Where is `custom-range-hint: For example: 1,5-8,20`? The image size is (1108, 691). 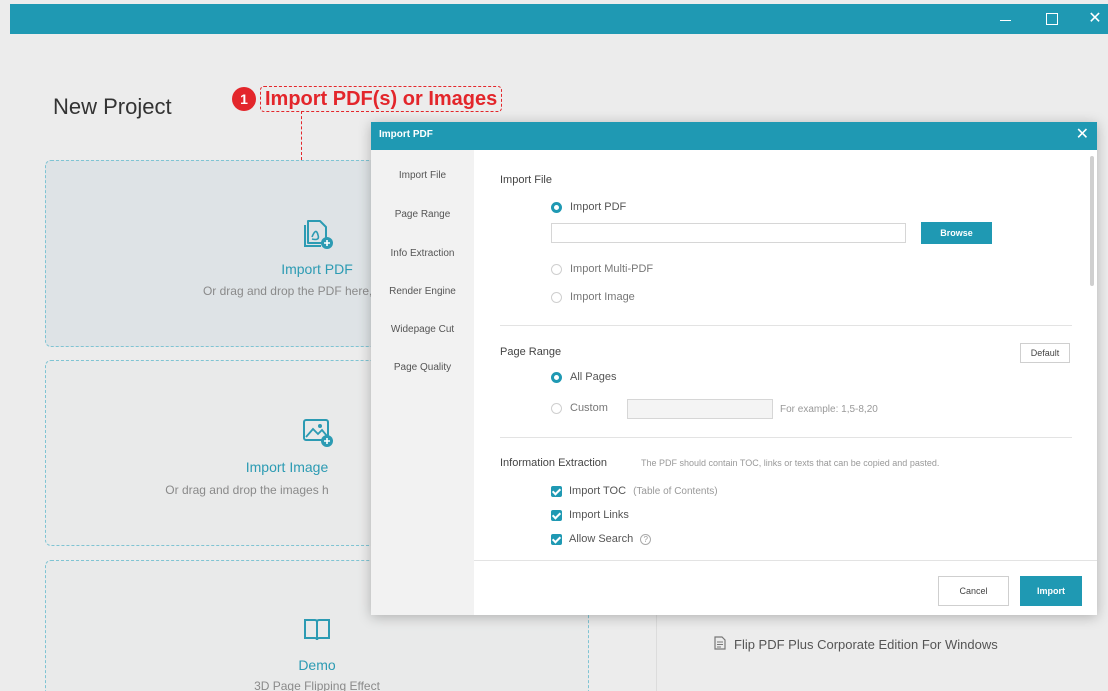
custom-range-hint: For example: 1,5-8,20 is located at coordinates (829, 409).